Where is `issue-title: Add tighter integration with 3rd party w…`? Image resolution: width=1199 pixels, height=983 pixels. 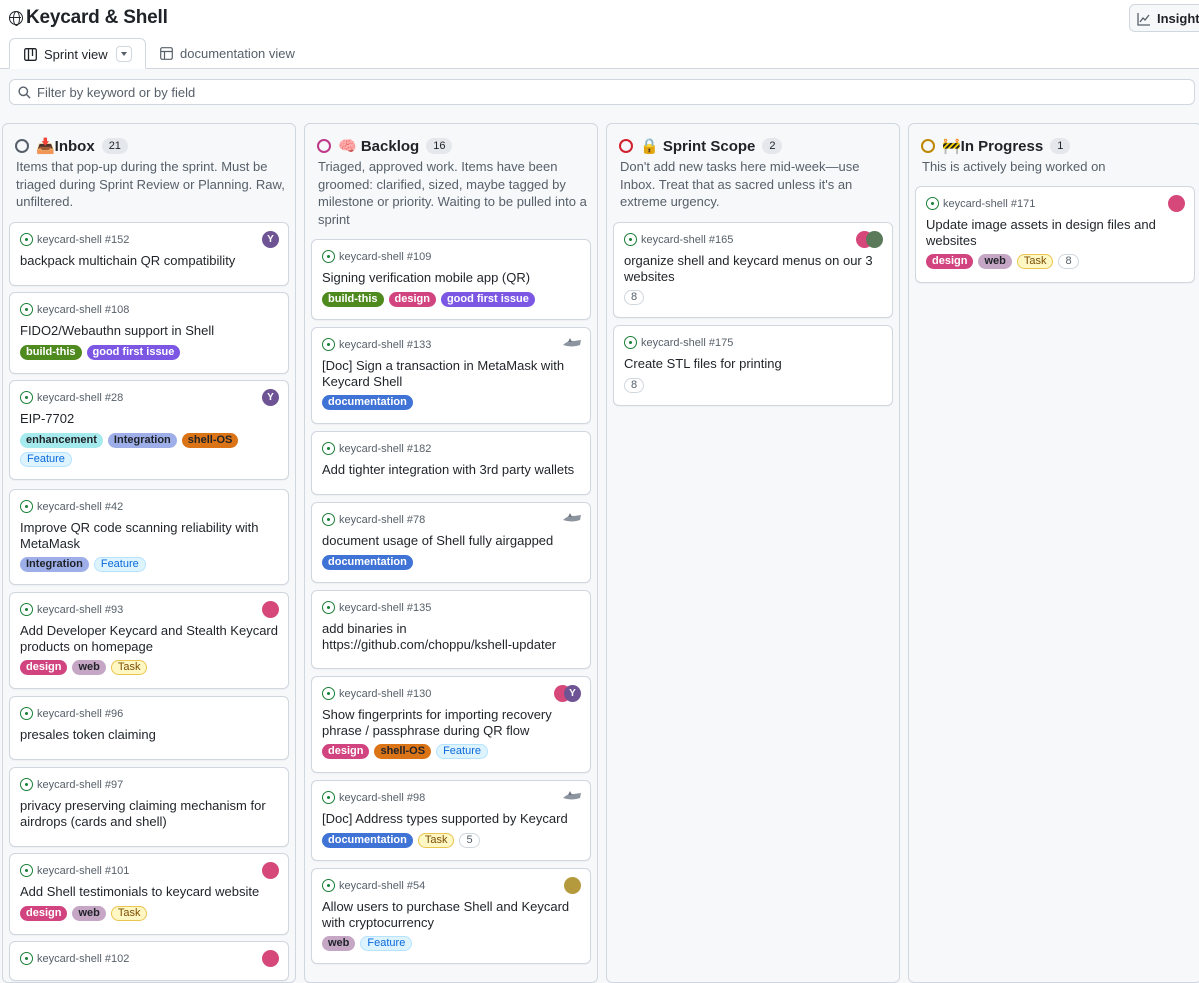
issue-title: Add tighter integration with 3rd party w… is located at coordinates (451, 470).